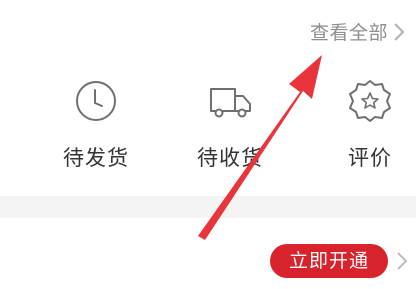  What do you see at coordinates (329, 261) in the screenshot?
I see `open-now-button: 立即开通` at bounding box center [329, 261].